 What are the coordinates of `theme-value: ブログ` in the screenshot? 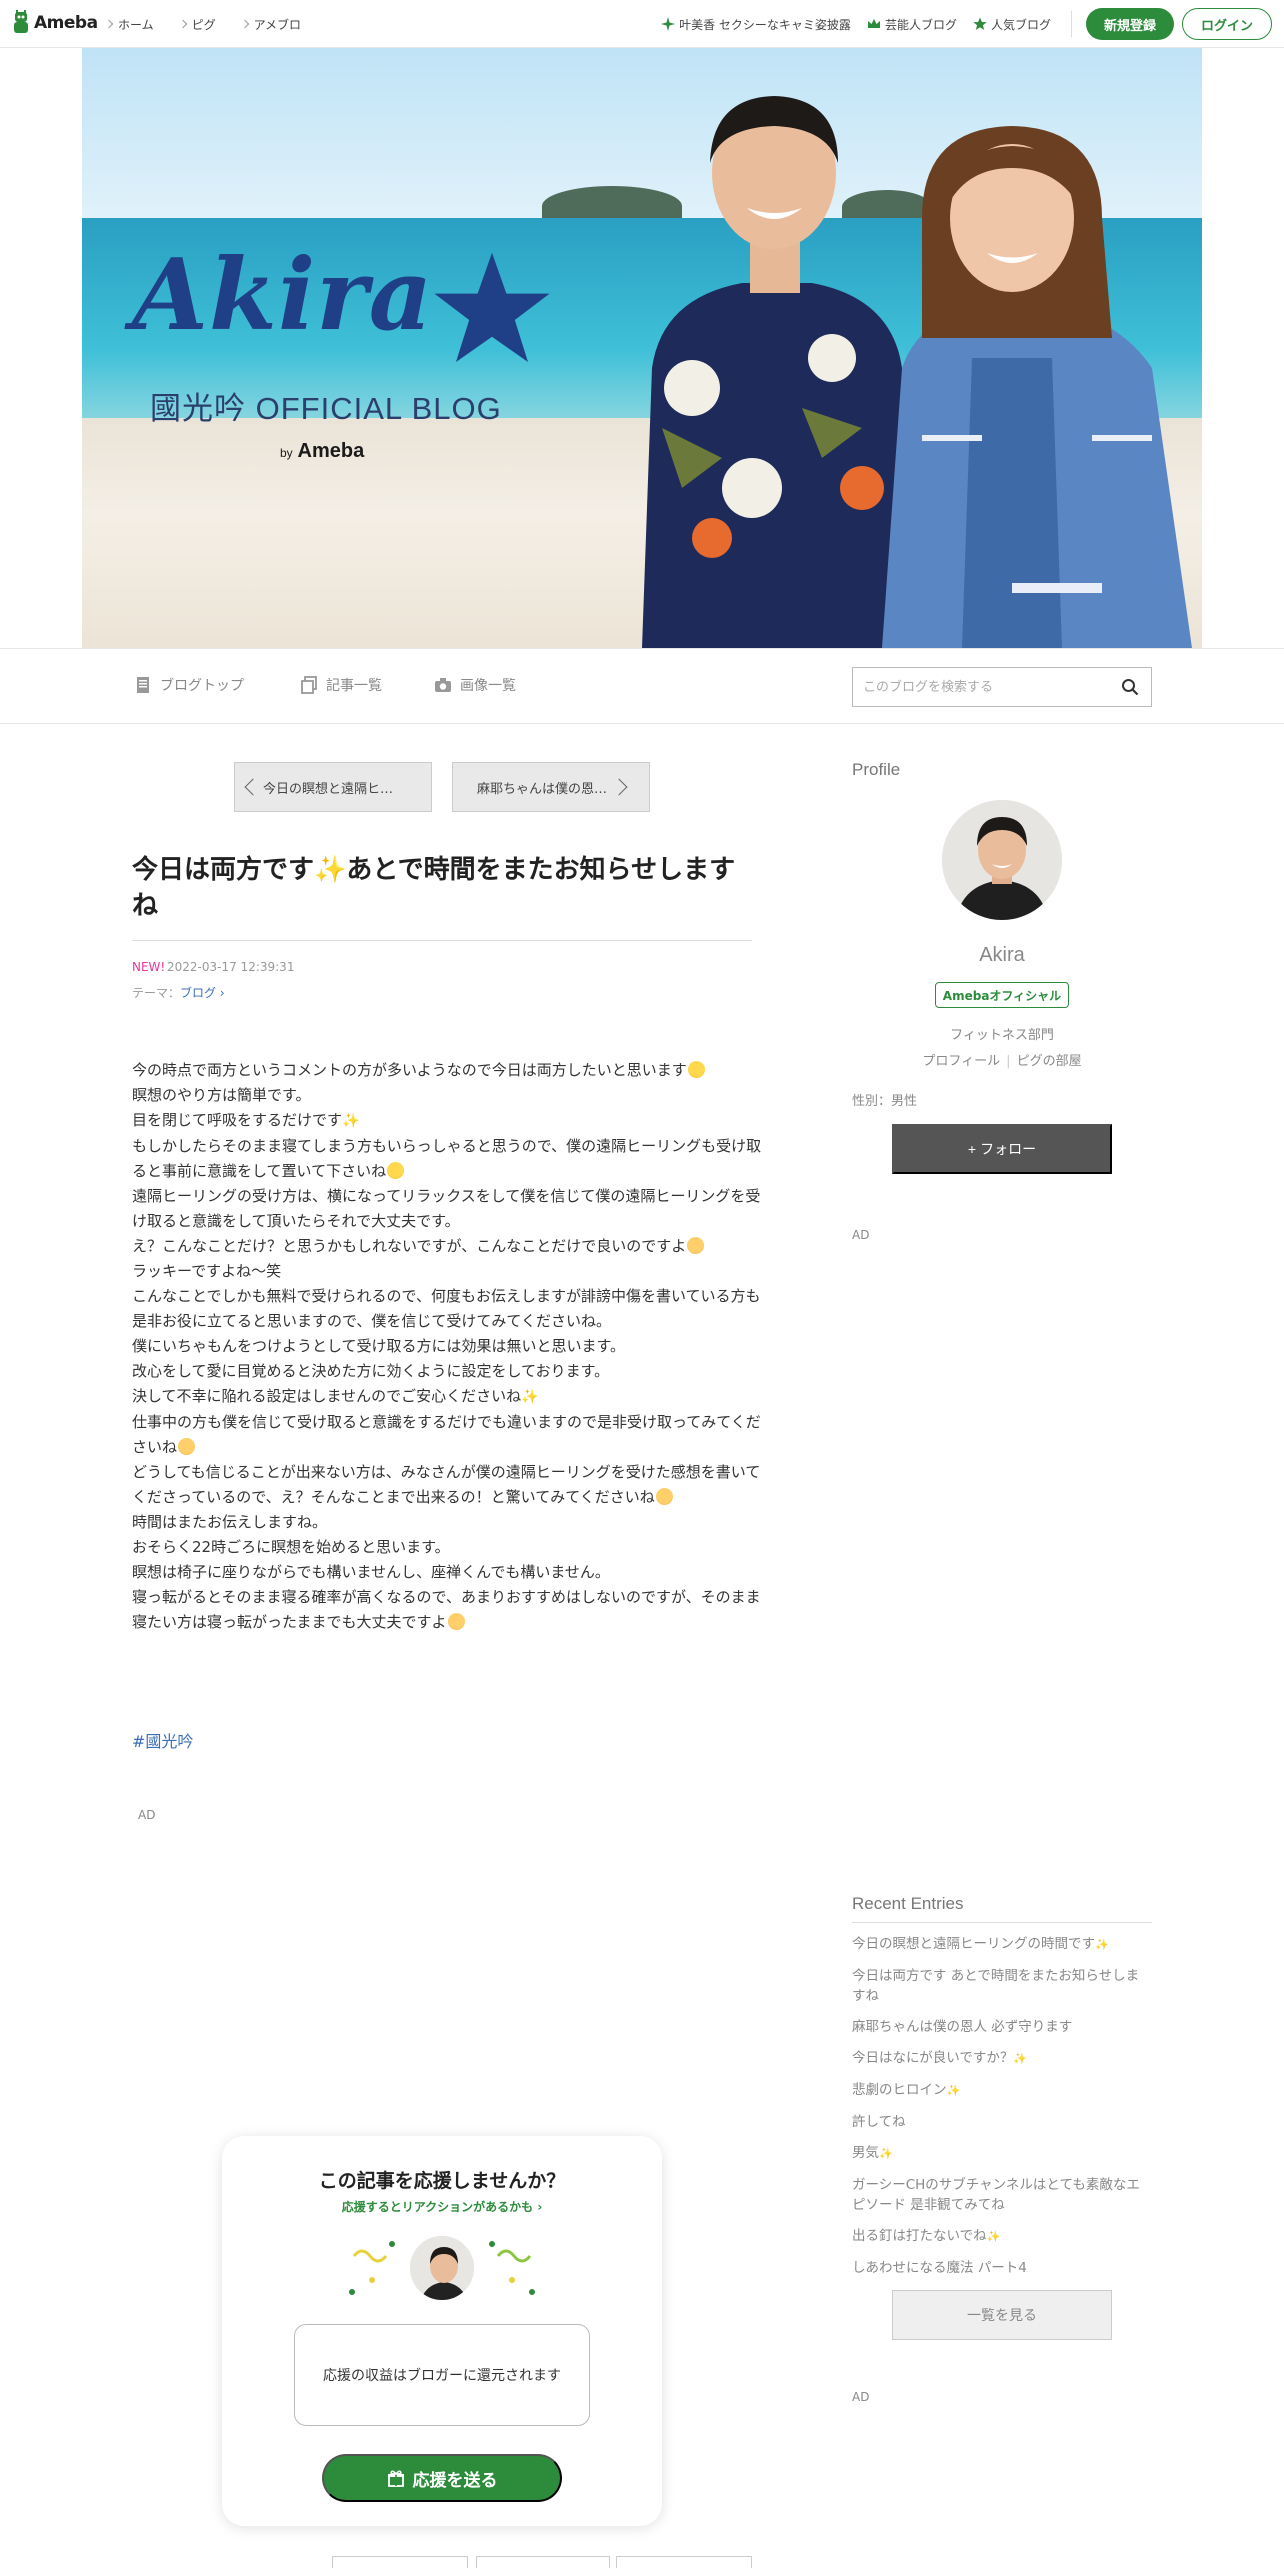 It's located at (198, 993).